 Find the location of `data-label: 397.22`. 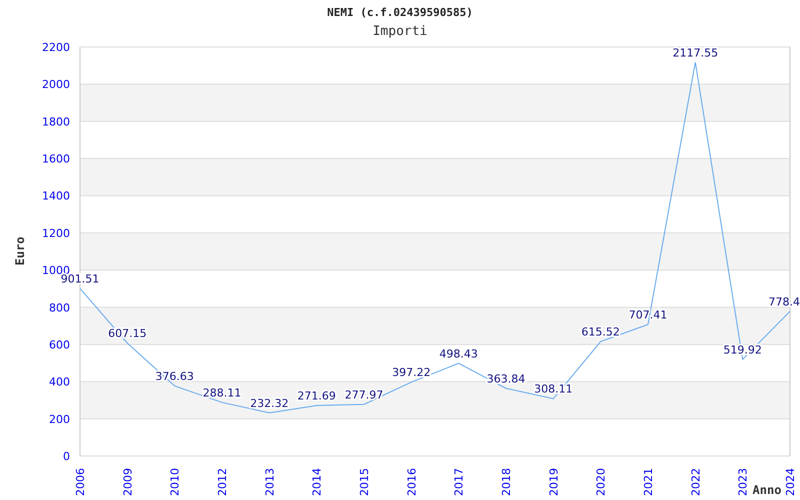

data-label: 397.22 is located at coordinates (411, 373).